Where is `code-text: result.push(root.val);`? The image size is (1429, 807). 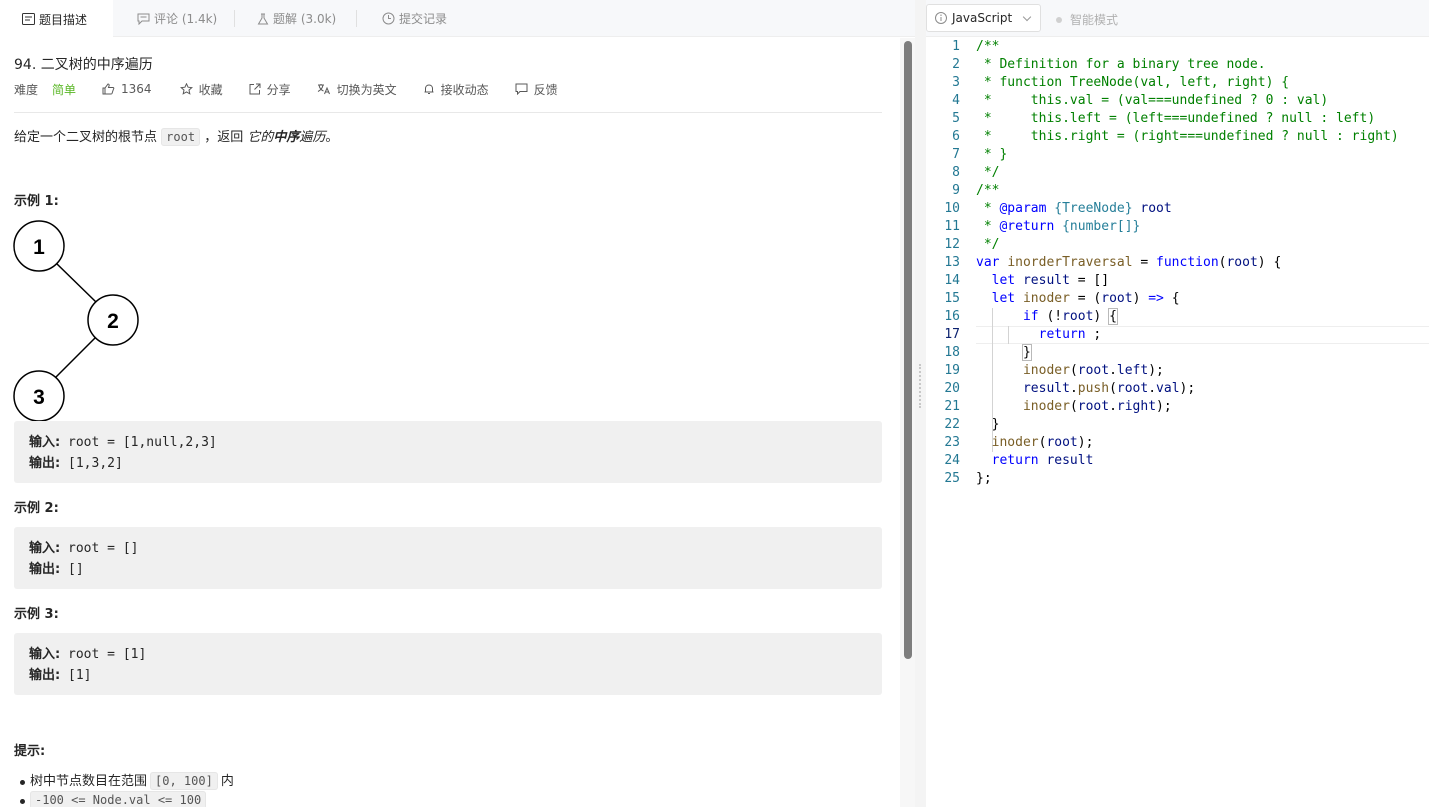
code-text: result.push(root.val); is located at coordinates (1109, 388).